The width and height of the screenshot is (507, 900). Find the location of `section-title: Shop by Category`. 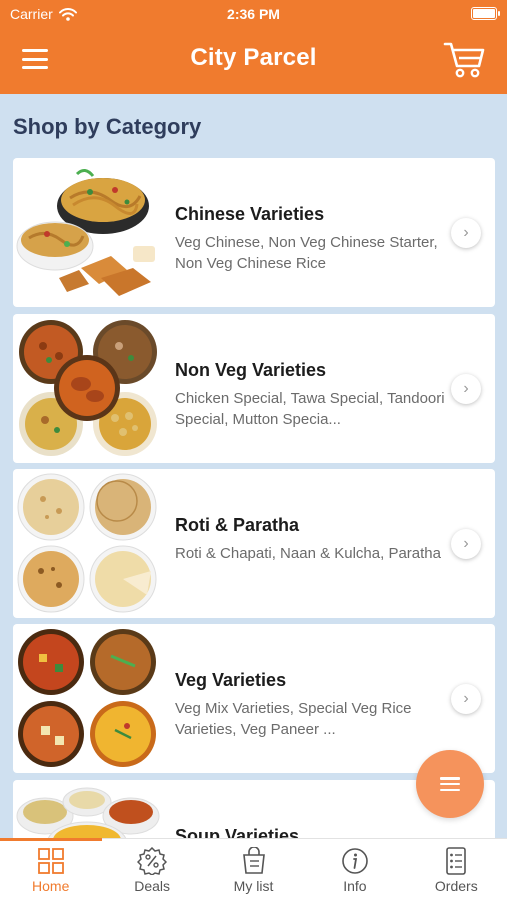

section-title: Shop by Category is located at coordinates (107, 126).